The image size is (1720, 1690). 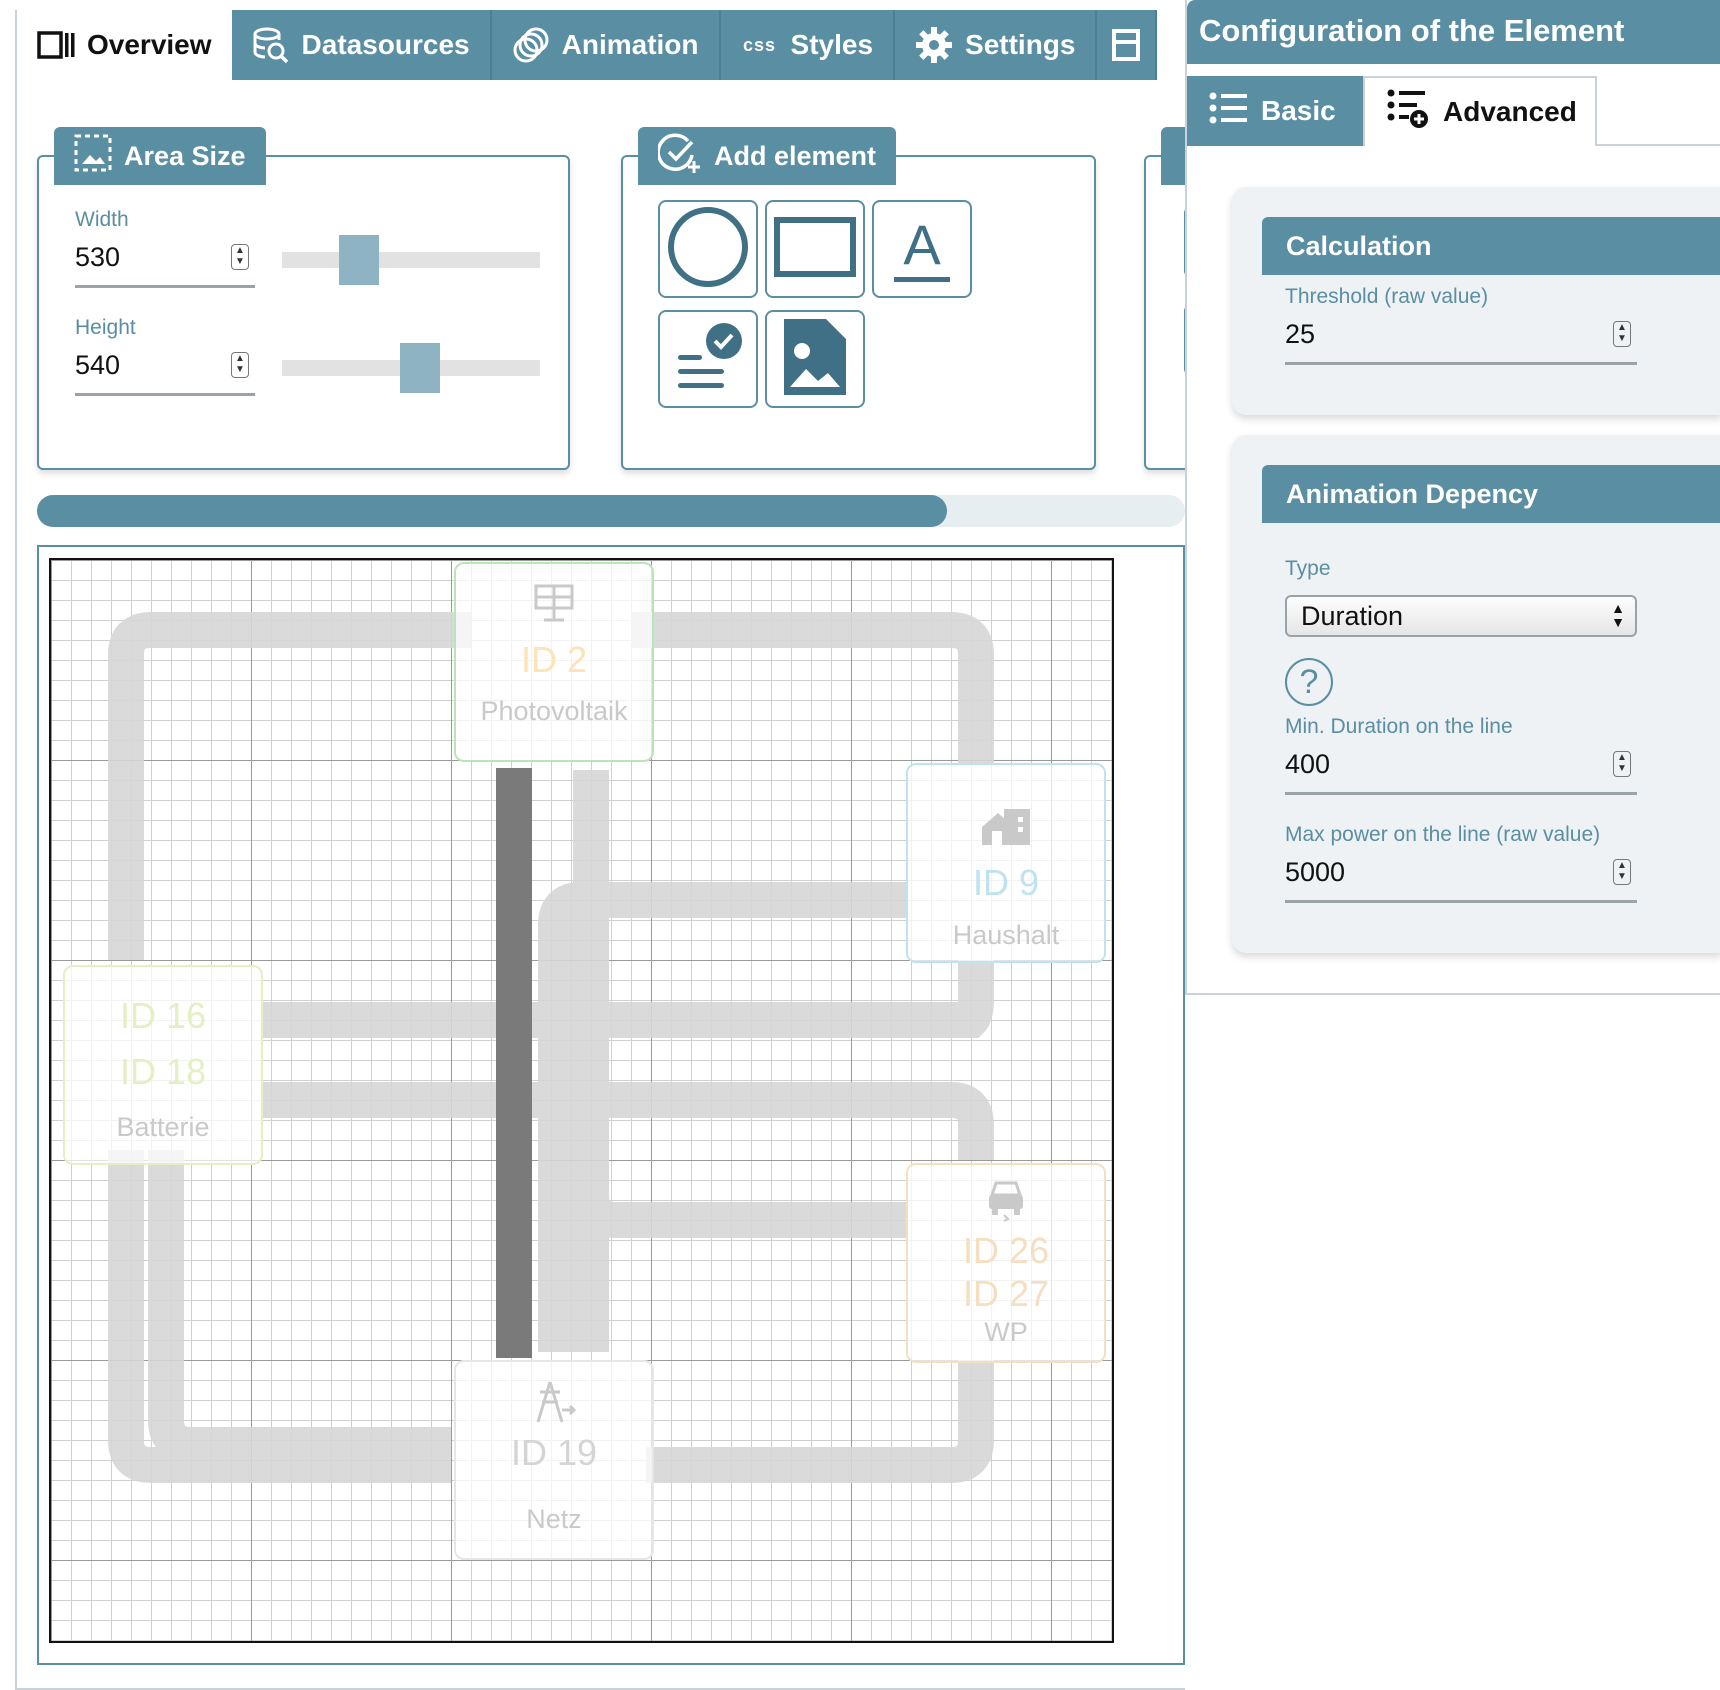 What do you see at coordinates (271, 45) in the screenshot?
I see `database-search-icon` at bounding box center [271, 45].